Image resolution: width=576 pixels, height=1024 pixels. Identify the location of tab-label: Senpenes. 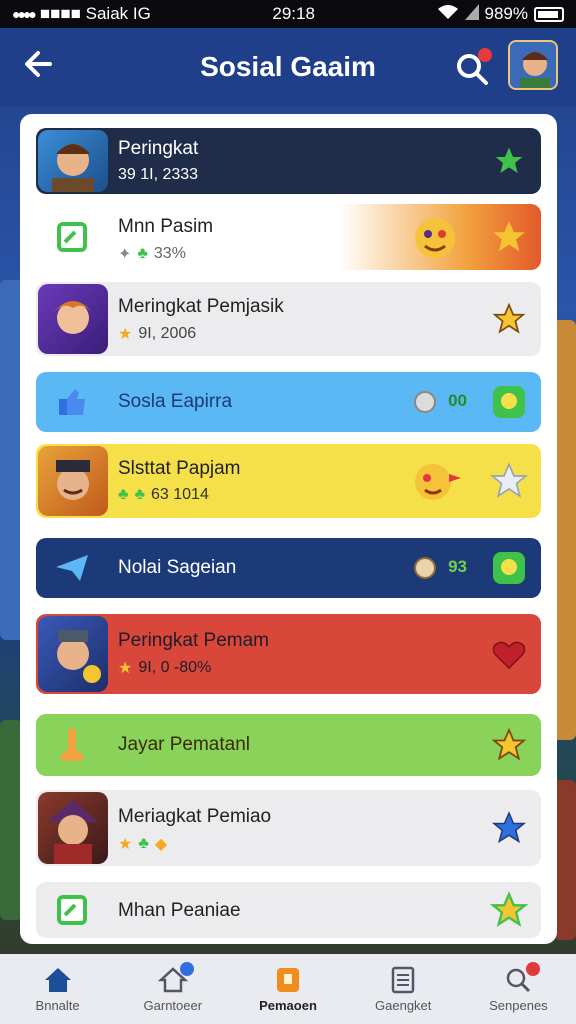
(518, 1005).